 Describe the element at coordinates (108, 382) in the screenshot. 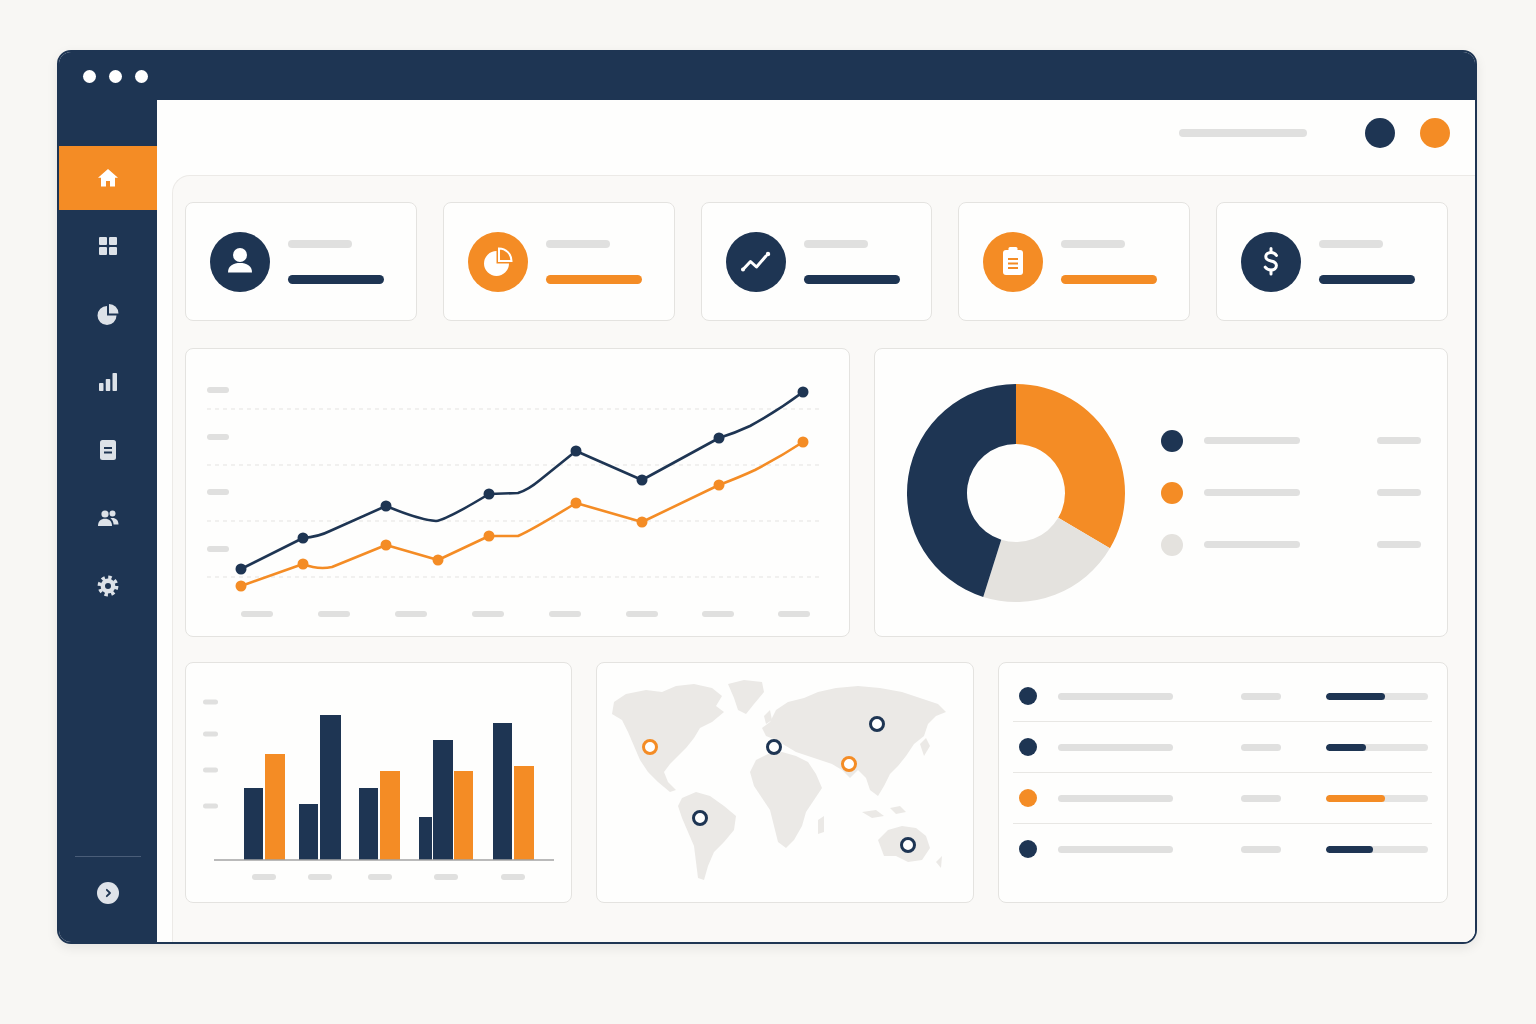

I see `bar-chart-icon` at that location.